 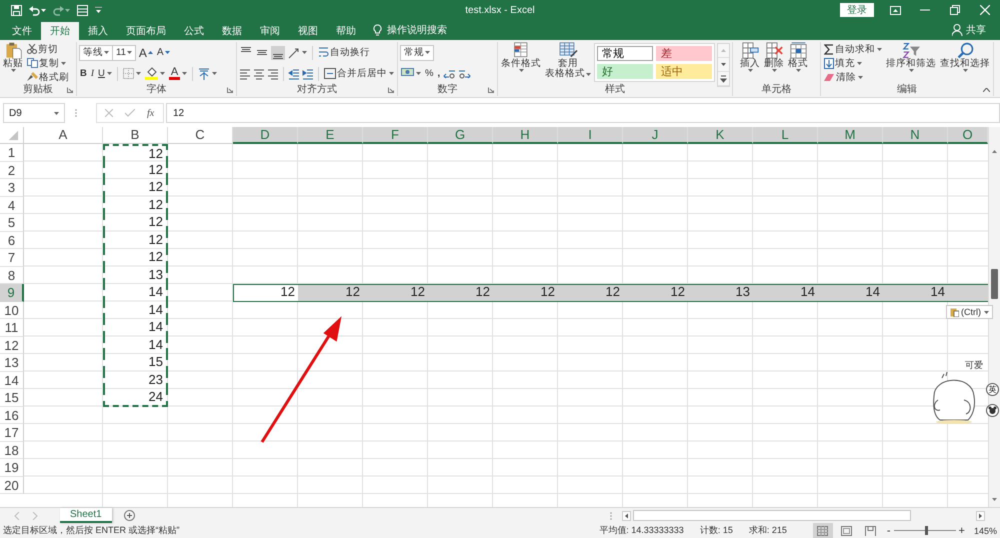 What do you see at coordinates (12, 240) in the screenshot?
I see `row-header: 6` at bounding box center [12, 240].